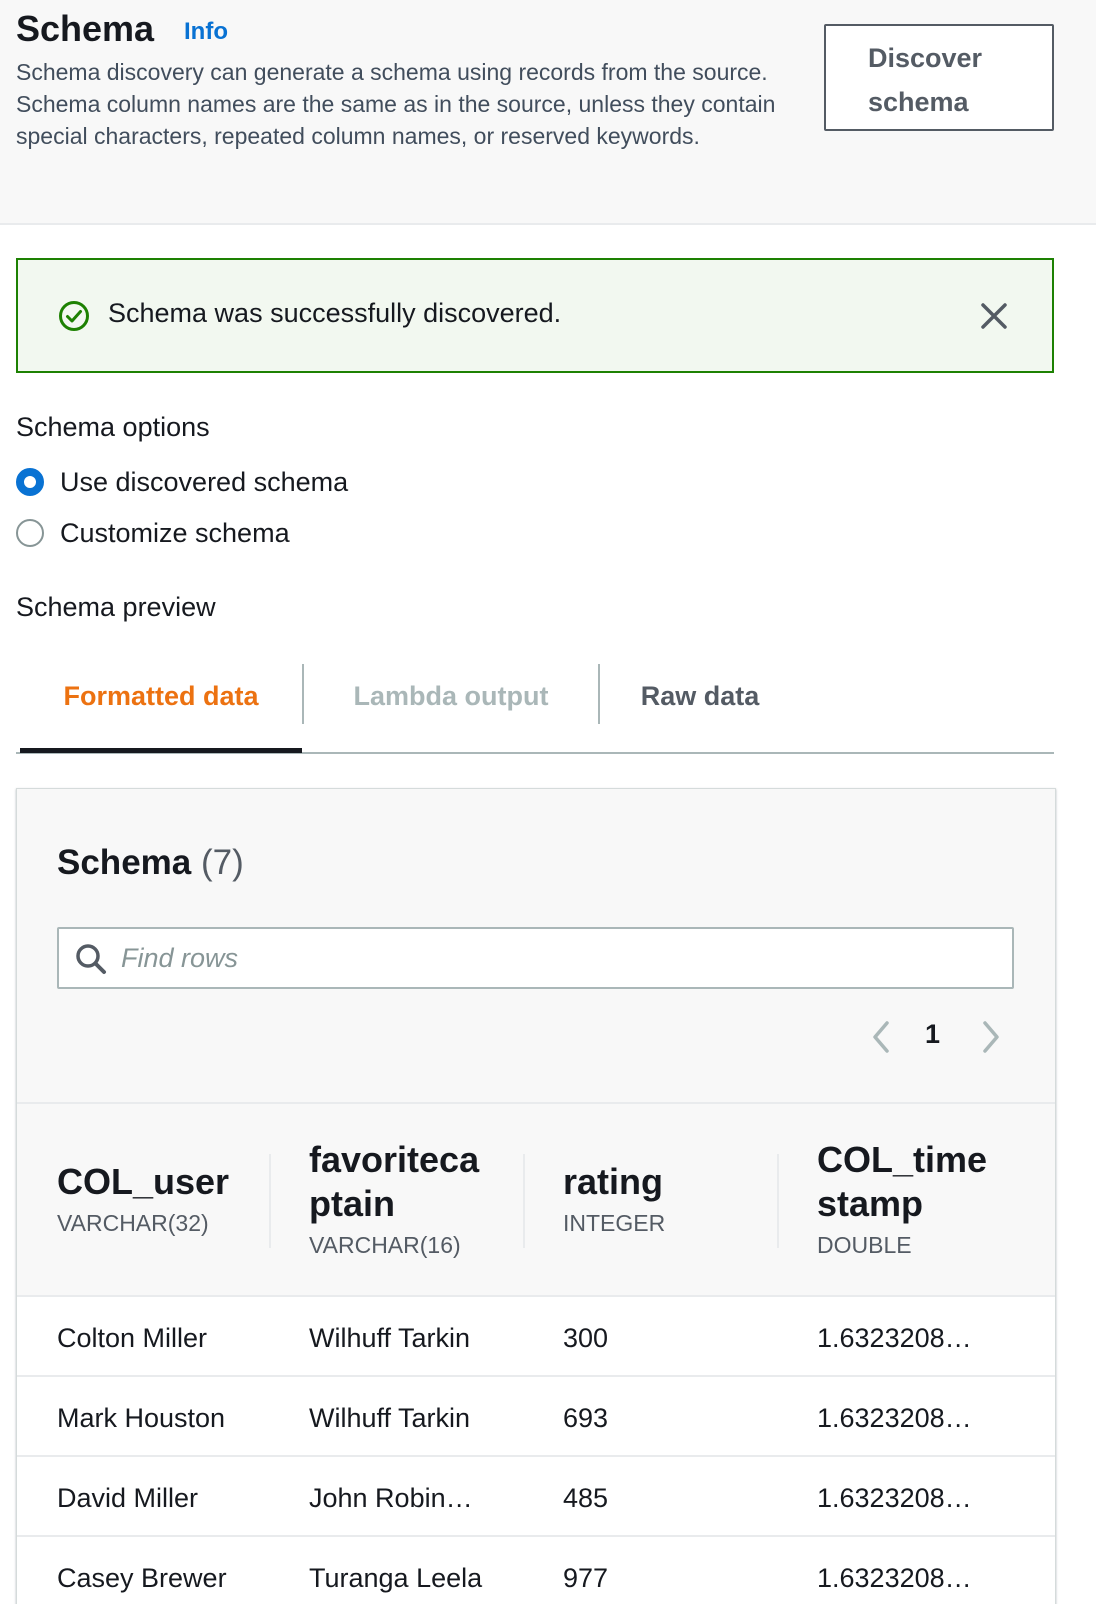 The image size is (1100, 1604). What do you see at coordinates (991, 1037) in the screenshot?
I see `chevron-right-icon` at bounding box center [991, 1037].